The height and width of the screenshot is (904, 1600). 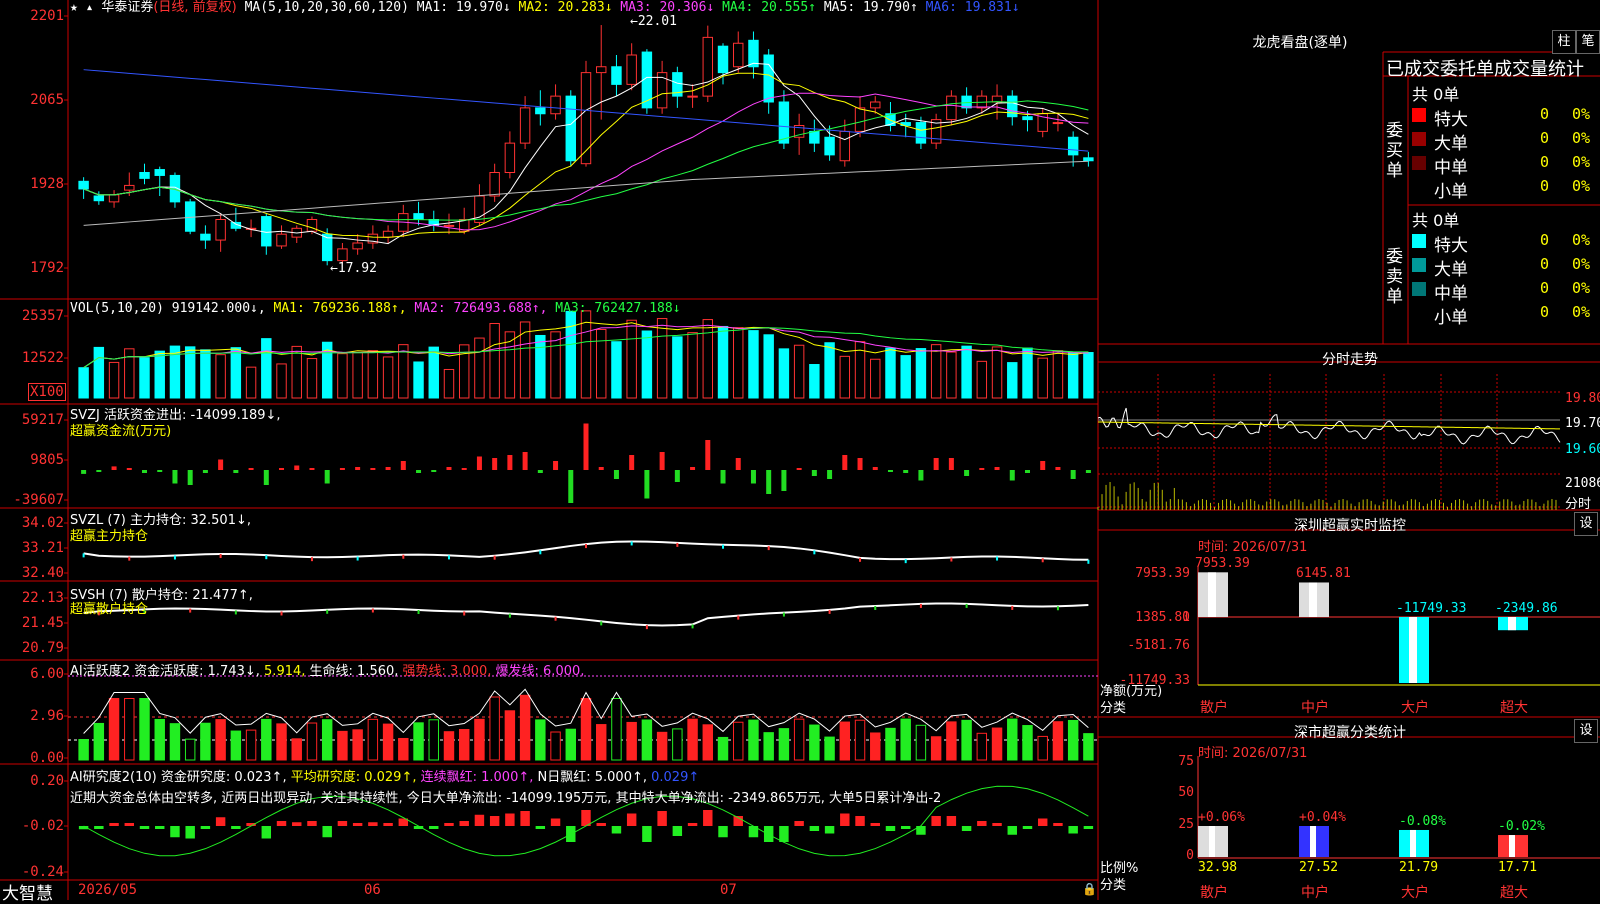 What do you see at coordinates (1512, 624) in the screenshot?
I see `monitor-bar-highlight` at bounding box center [1512, 624].